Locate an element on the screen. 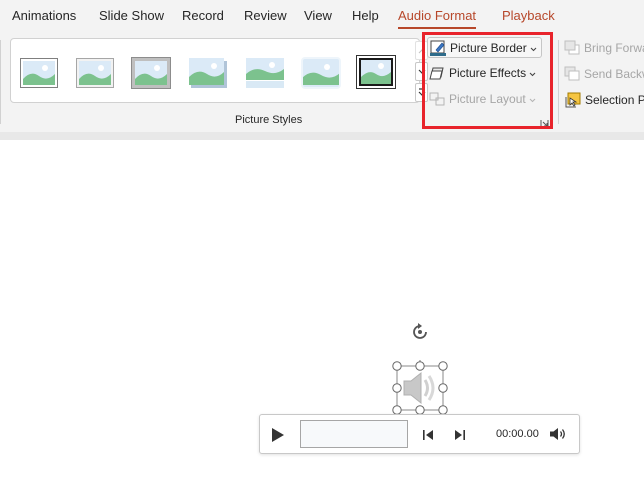 This screenshot has height=490, width=644. audio-icon-selection is located at coordinates (420, 389).